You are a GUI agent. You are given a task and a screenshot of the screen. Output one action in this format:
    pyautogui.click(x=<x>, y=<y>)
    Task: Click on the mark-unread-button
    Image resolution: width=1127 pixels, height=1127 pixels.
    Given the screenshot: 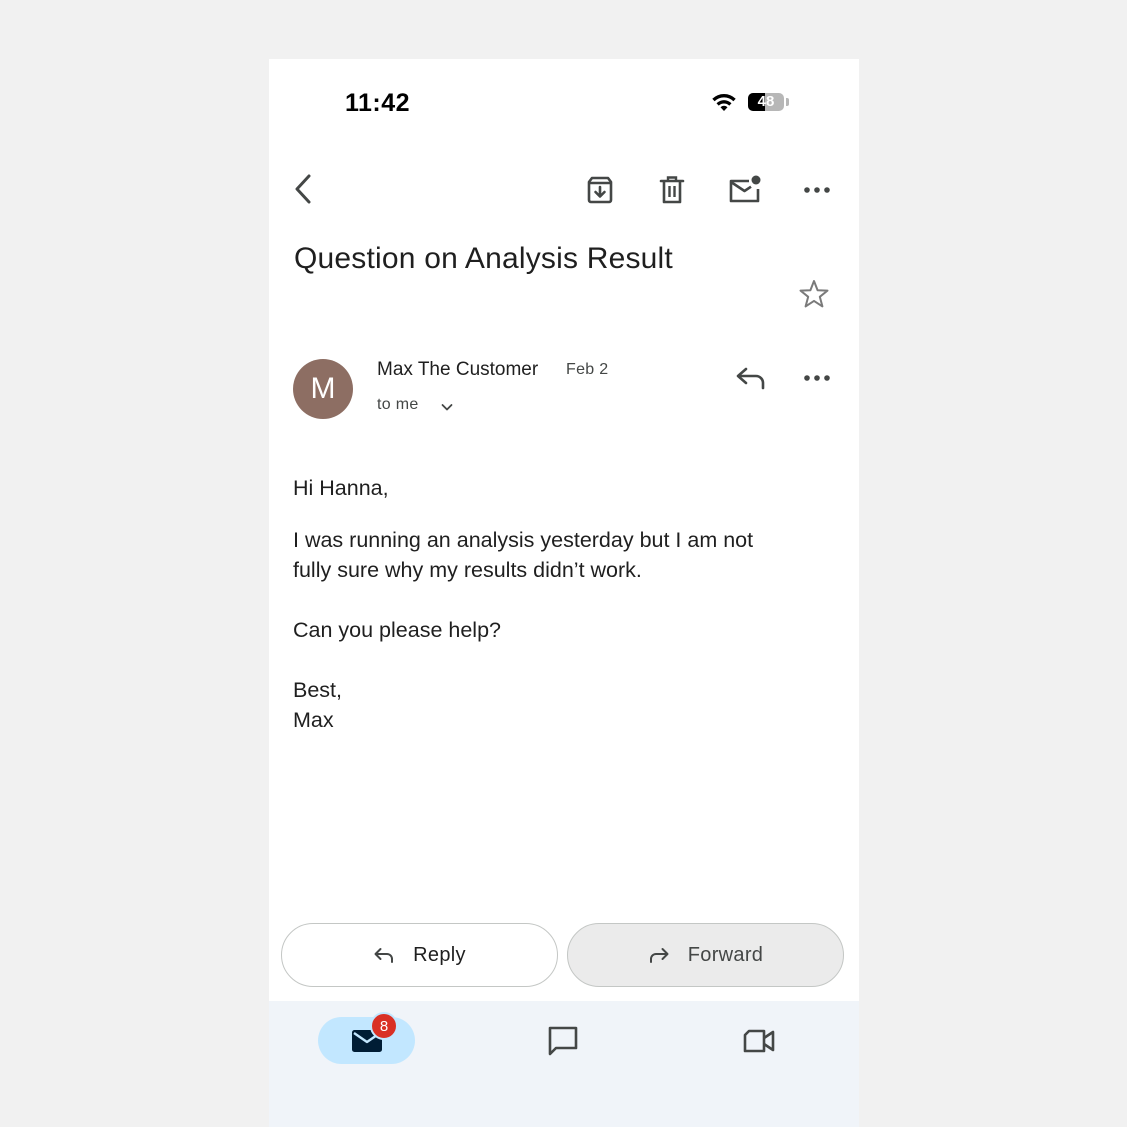 What is the action you would take?
    pyautogui.click(x=745, y=190)
    